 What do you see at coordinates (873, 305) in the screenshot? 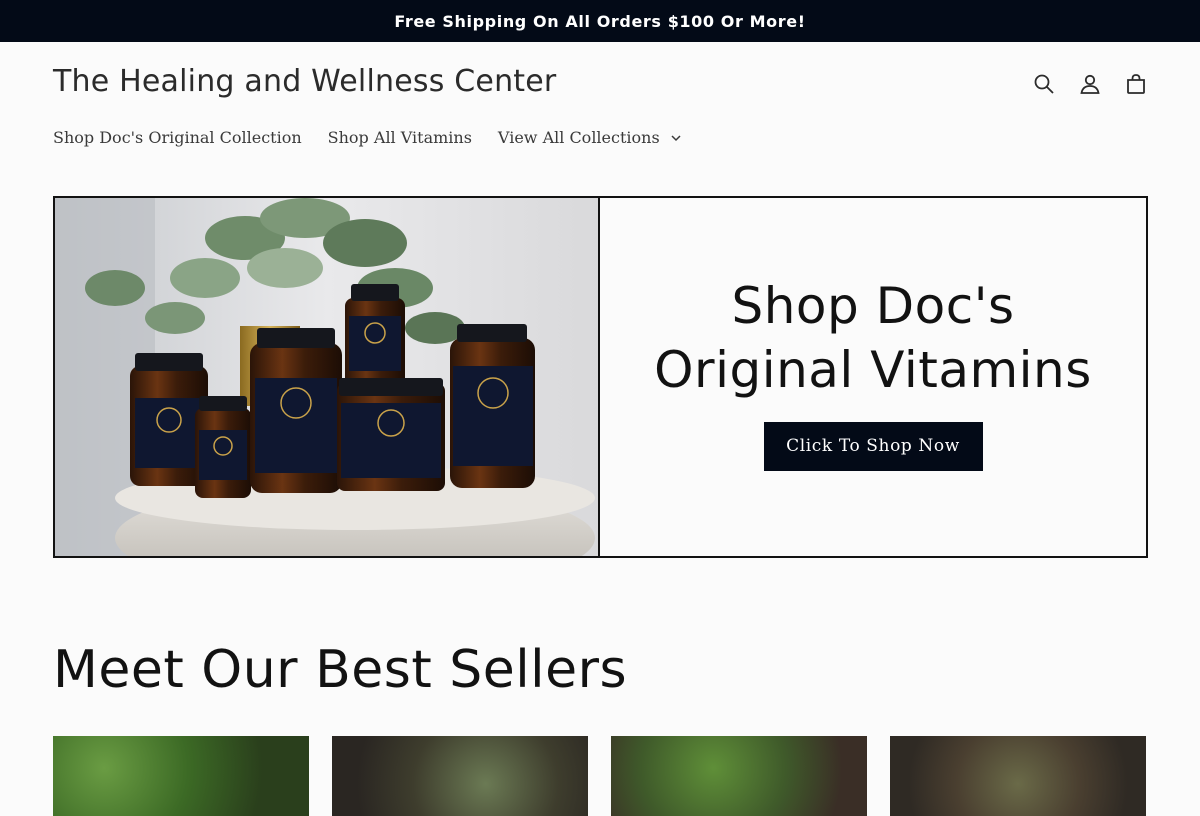
I see `hero-heading-line1: Shop Doc's` at bounding box center [873, 305].